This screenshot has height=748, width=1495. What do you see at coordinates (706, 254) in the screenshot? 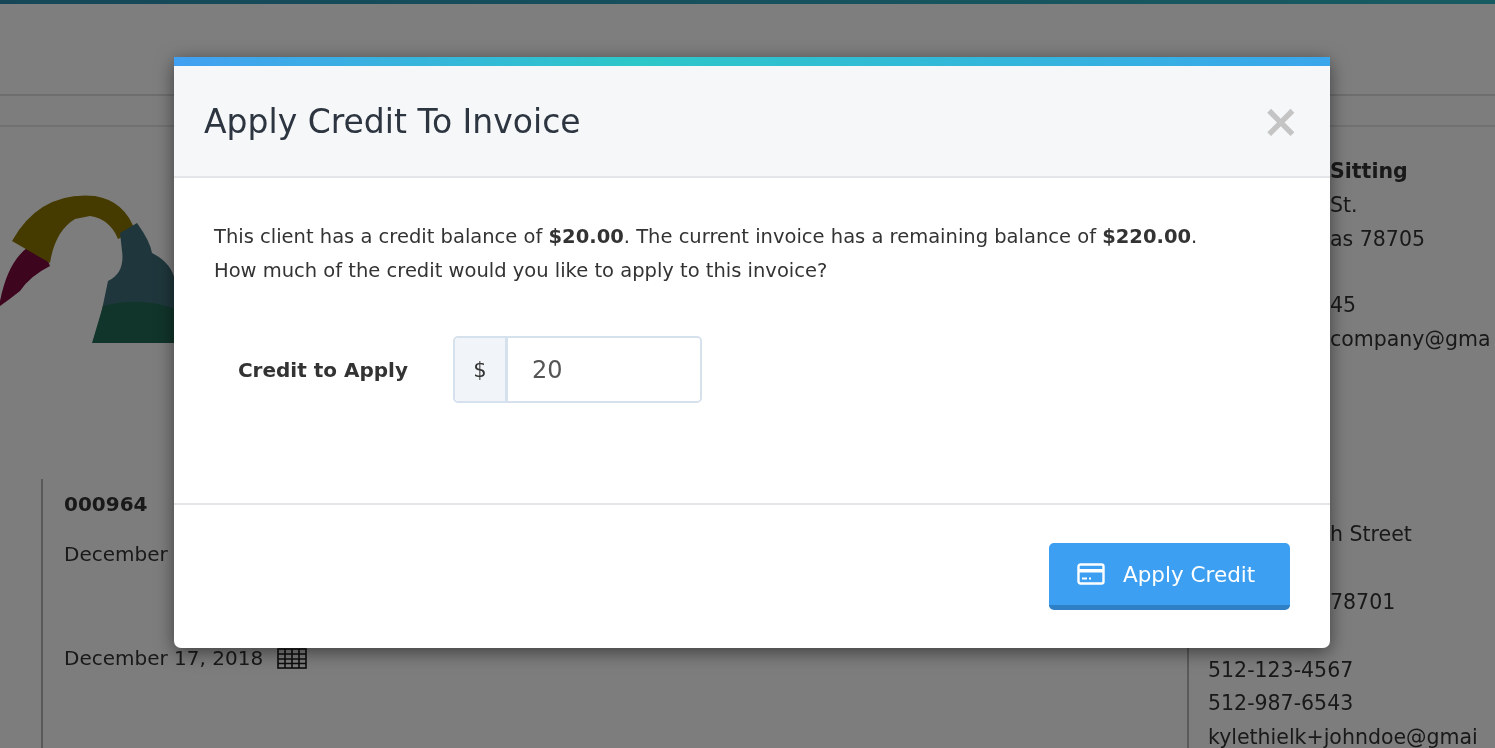
I see `credit-message: This client has a credit balance of $20.00. The current invoice has a remaining balance of $220.00. How much of the credit would you like to apply to this invoice?` at bounding box center [706, 254].